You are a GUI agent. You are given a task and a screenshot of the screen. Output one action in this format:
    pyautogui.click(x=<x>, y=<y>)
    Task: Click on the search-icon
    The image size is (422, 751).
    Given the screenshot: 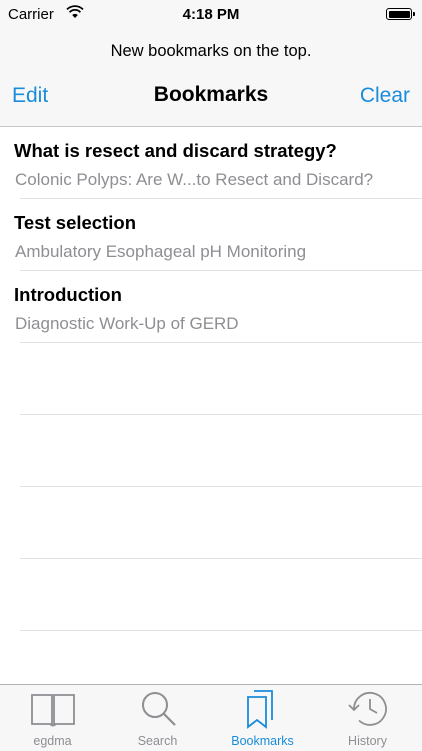 What is the action you would take?
    pyautogui.click(x=158, y=709)
    